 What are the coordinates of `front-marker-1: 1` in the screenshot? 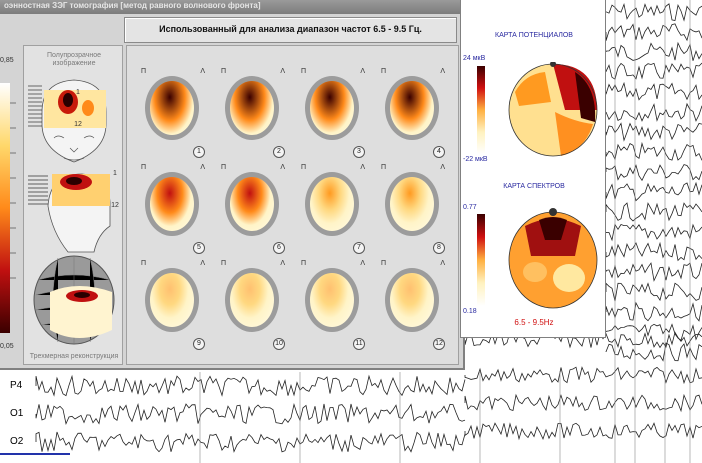 It's located at (78, 92).